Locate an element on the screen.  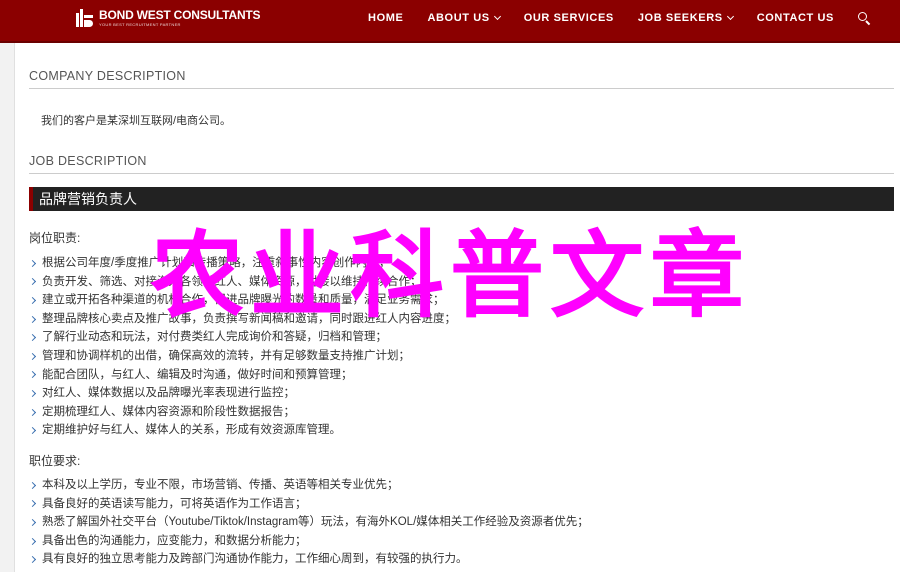
watermark-overlay: 农业科普文章 is located at coordinates (449, 276).